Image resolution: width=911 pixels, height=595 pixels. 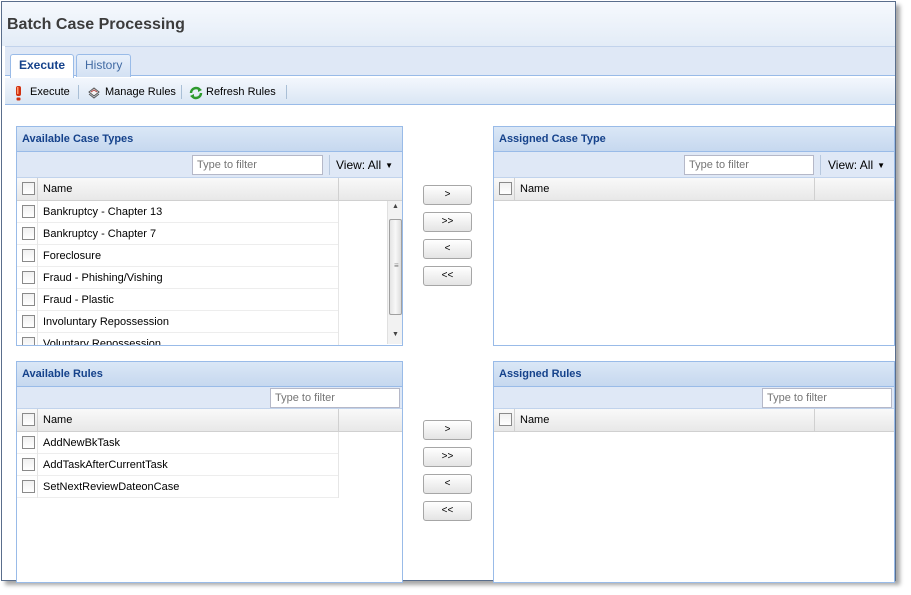 I want to click on assigned-rules-title: Assigned Rules, so click(x=694, y=374).